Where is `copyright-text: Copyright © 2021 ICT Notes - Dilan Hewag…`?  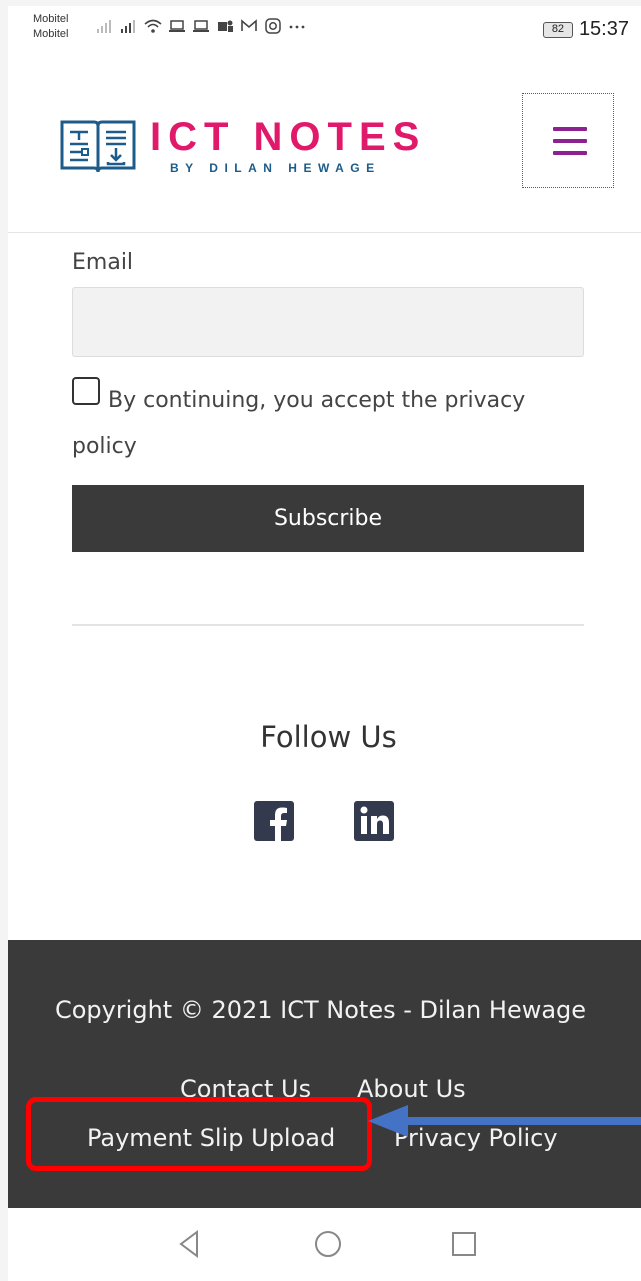 copyright-text: Copyright © 2021 ICT Notes - Dilan Hewag… is located at coordinates (320, 1010).